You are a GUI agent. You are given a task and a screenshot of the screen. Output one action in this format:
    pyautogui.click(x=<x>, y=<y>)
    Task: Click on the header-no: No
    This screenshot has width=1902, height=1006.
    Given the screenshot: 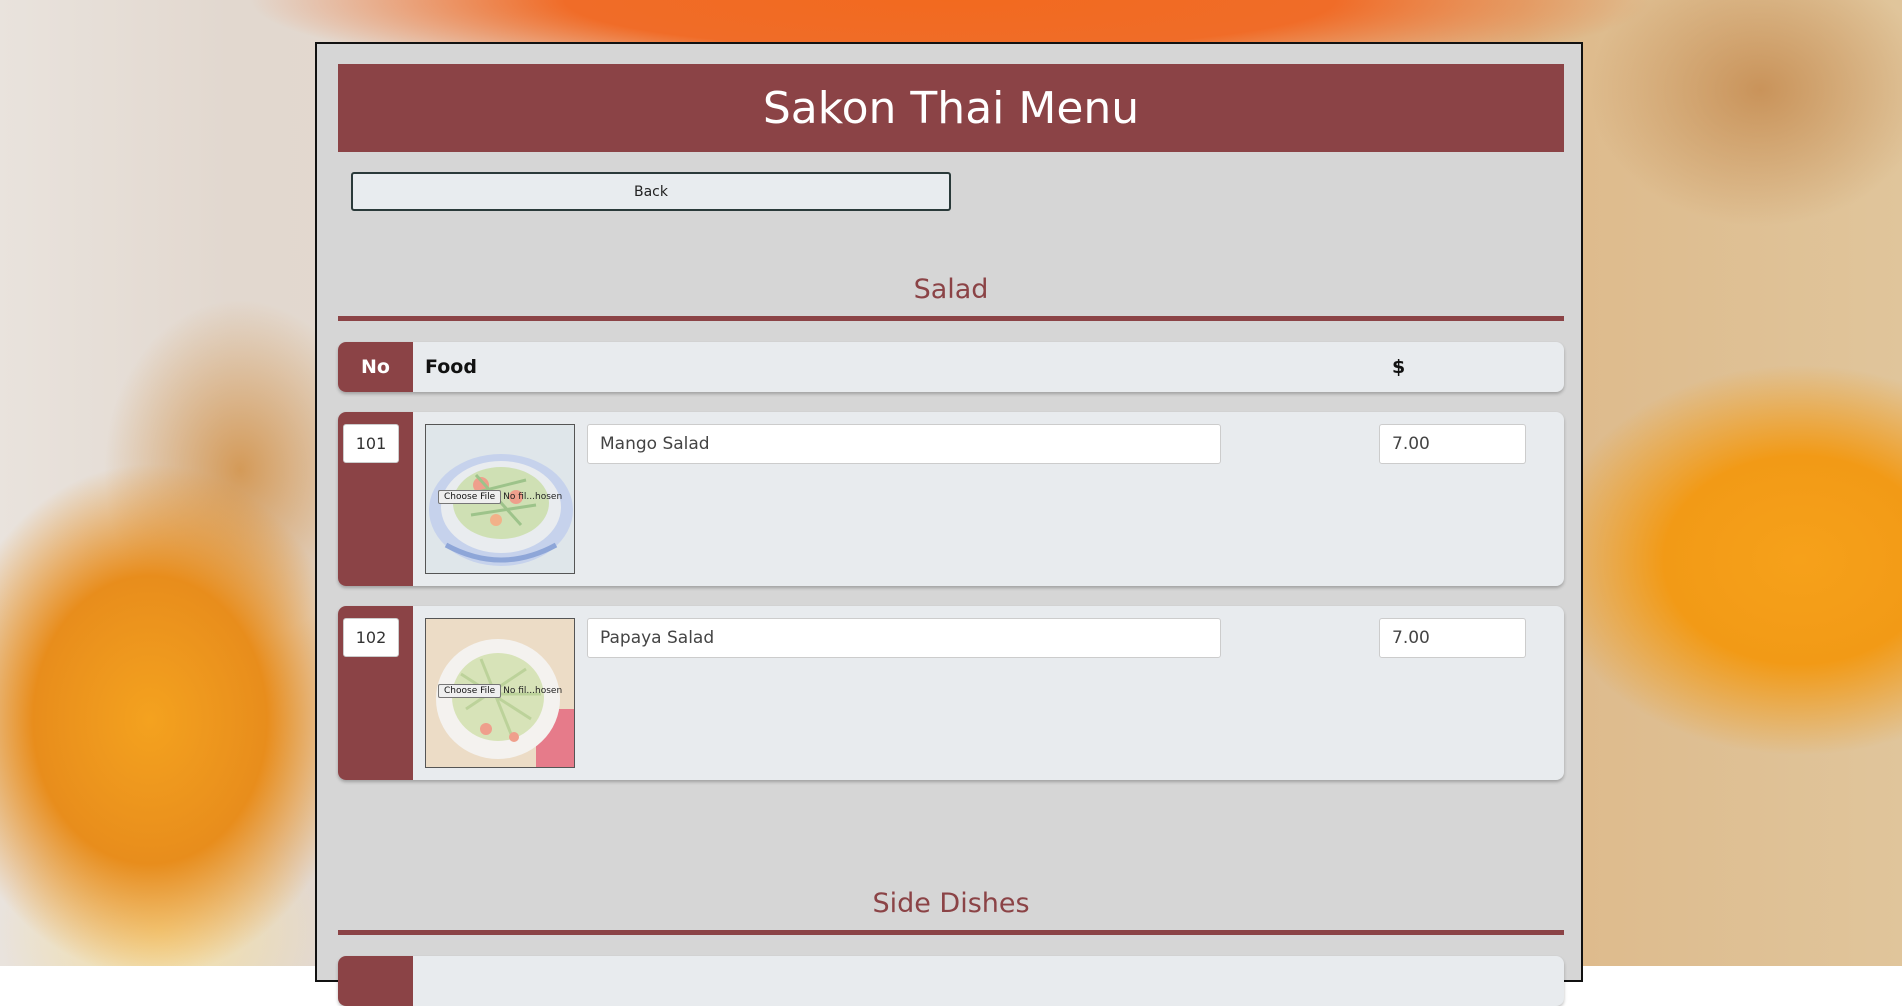 What is the action you would take?
    pyautogui.click(x=375, y=367)
    